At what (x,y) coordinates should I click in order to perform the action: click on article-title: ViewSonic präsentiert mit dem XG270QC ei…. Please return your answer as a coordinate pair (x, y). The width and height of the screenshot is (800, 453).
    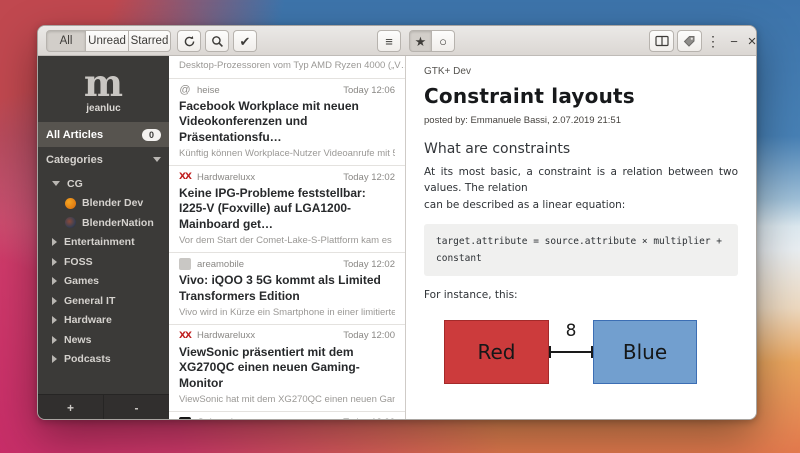
    Looking at the image, I should click on (269, 367).